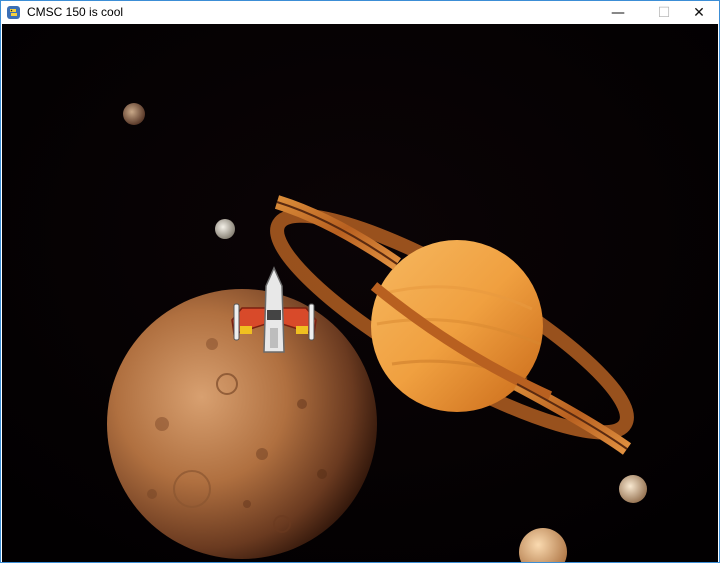 This screenshot has width=720, height=563. Describe the element at coordinates (13, 12) in the screenshot. I see `python-snake-icon` at that location.